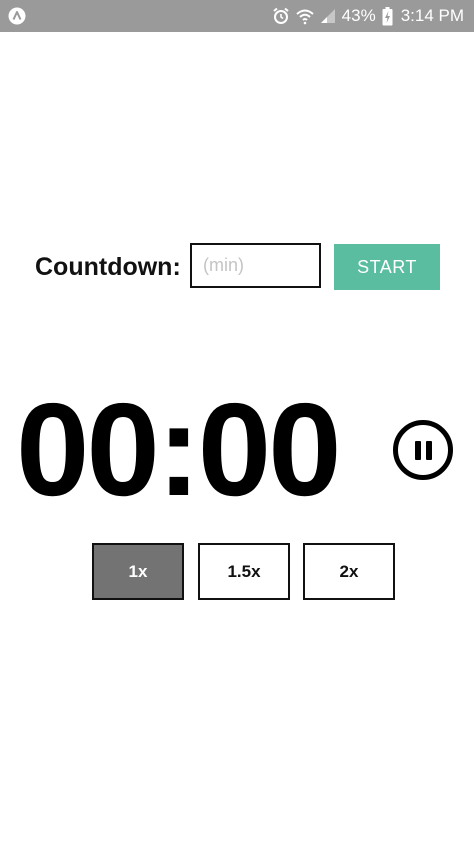 The height and width of the screenshot is (842, 474). I want to click on start-button: START, so click(387, 267).